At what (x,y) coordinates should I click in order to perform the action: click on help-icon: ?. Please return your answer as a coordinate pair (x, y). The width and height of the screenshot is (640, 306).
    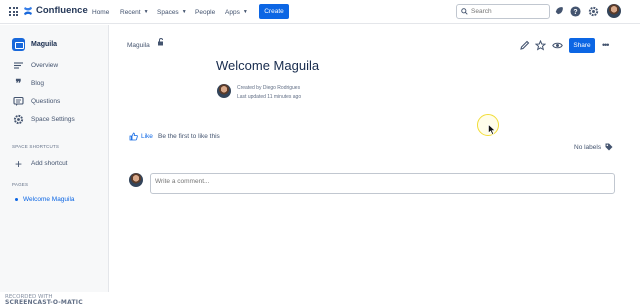
    Looking at the image, I should click on (575, 11).